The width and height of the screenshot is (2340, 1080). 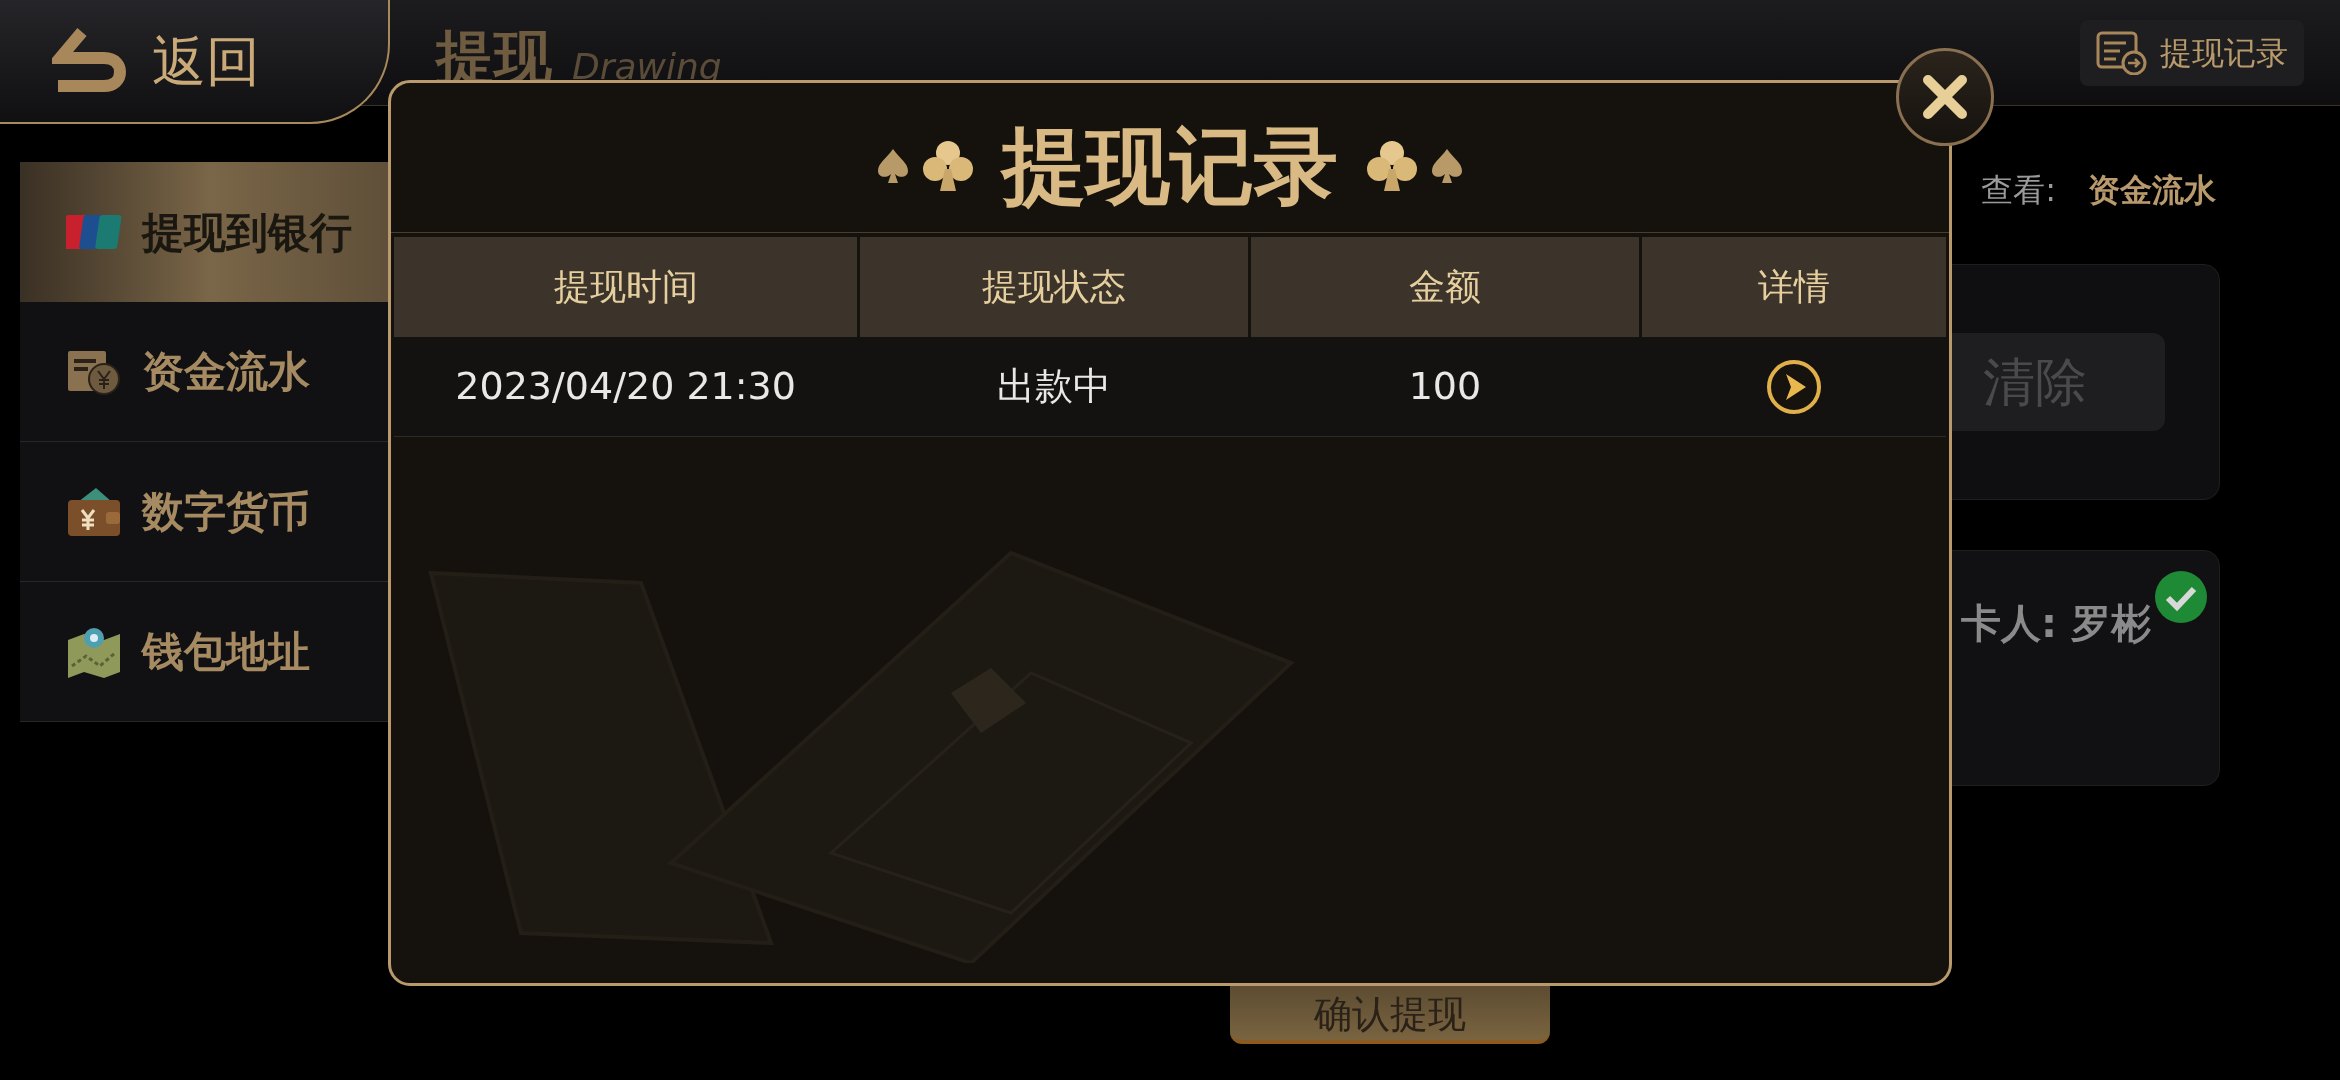 I want to click on cardholder-name: 卡人: 罗彬, so click(x=2056, y=623).